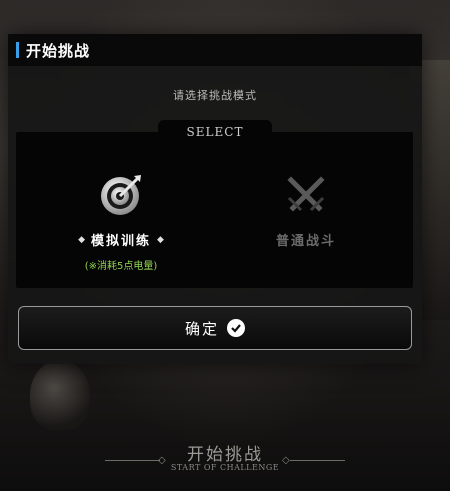 The height and width of the screenshot is (491, 450). What do you see at coordinates (60, 395) in the screenshot?
I see `background-helmet` at bounding box center [60, 395].